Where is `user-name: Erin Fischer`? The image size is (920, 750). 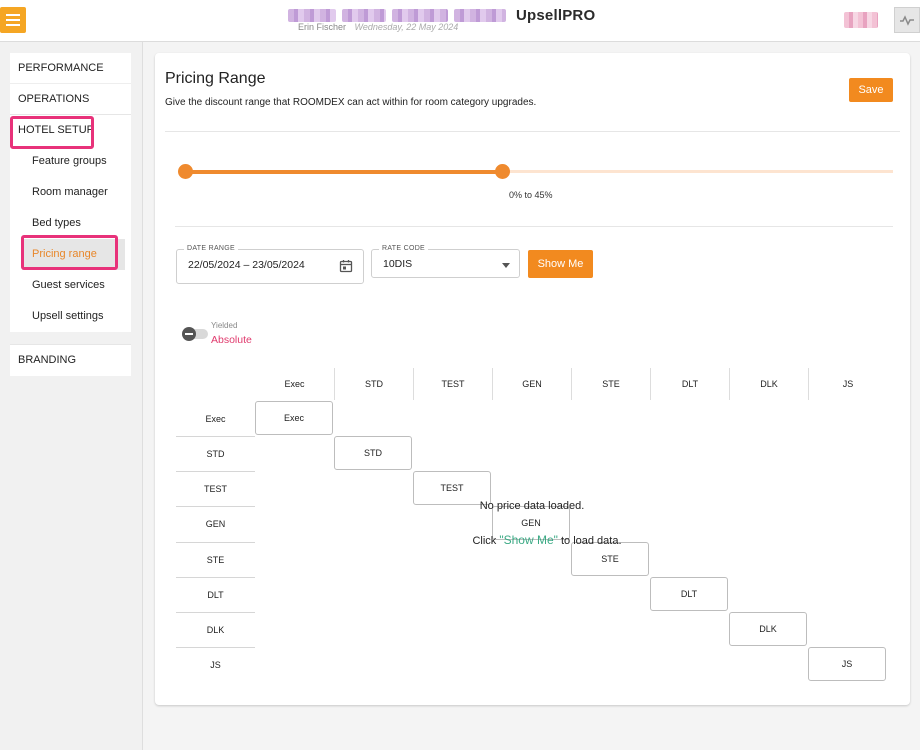
user-name: Erin Fischer is located at coordinates (322, 27).